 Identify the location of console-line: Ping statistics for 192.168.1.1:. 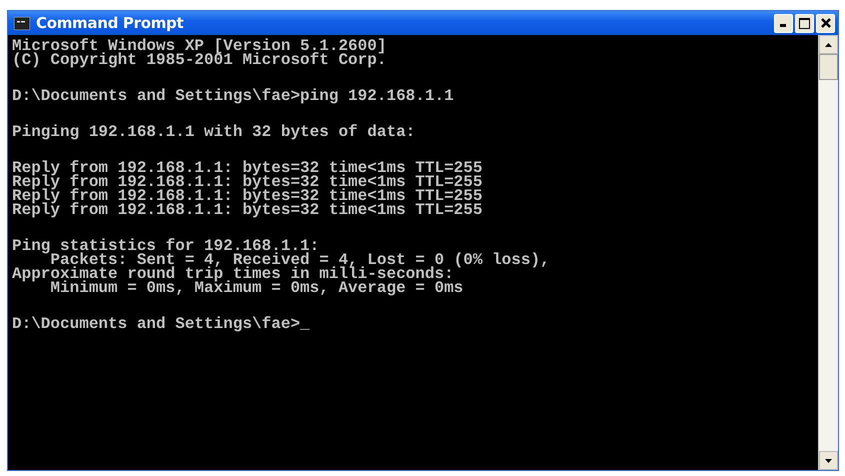
(166, 246).